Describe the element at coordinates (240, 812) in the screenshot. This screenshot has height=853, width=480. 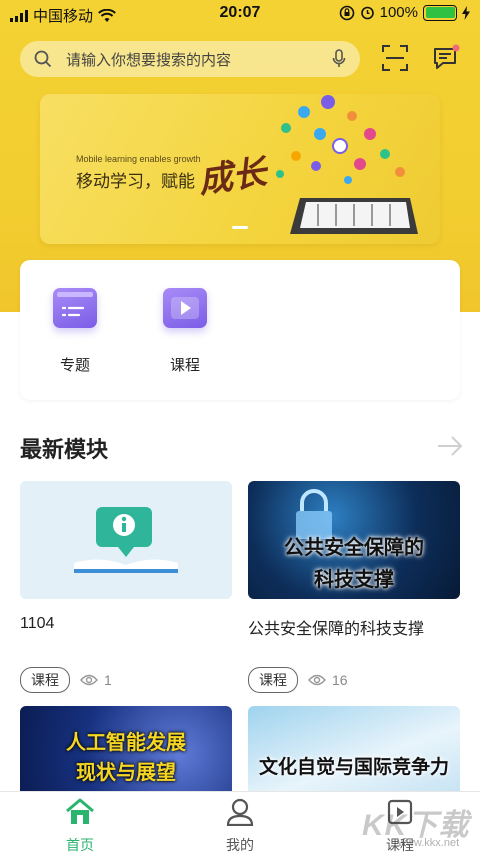
I see `user-icon` at that location.